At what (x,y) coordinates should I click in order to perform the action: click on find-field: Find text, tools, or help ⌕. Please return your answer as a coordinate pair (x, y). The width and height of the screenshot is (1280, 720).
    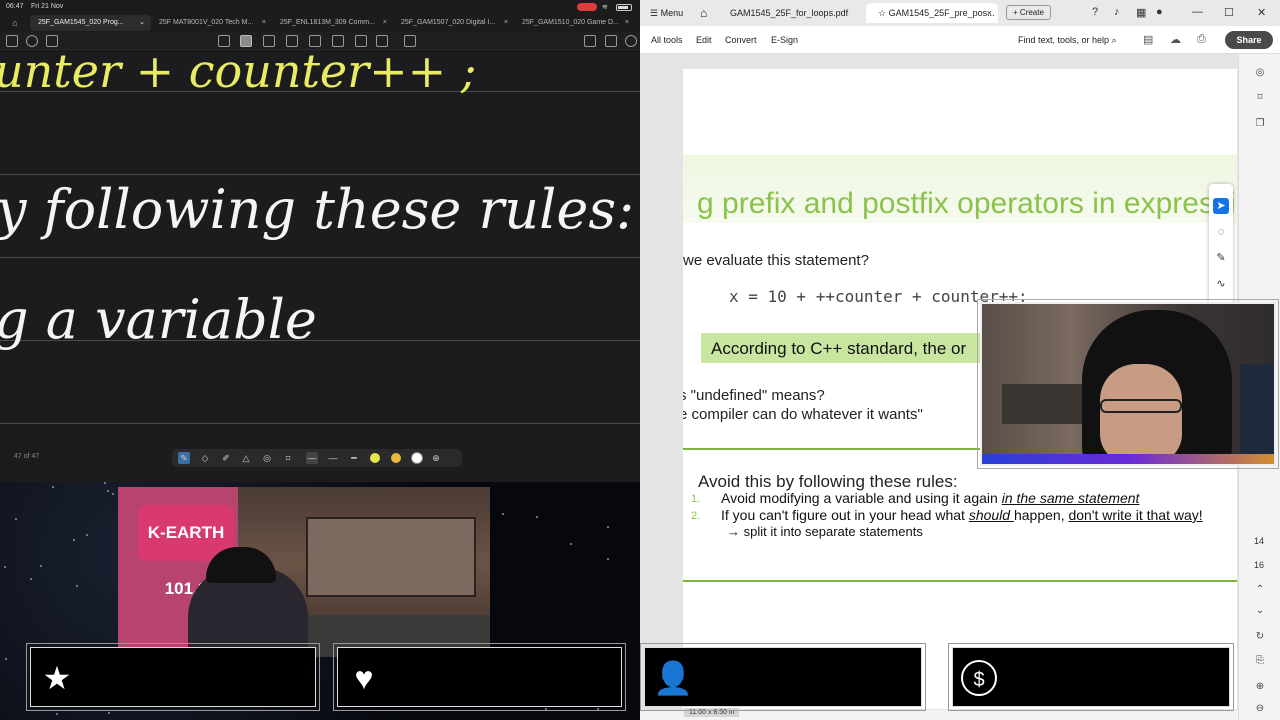
    Looking at the image, I should click on (1067, 40).